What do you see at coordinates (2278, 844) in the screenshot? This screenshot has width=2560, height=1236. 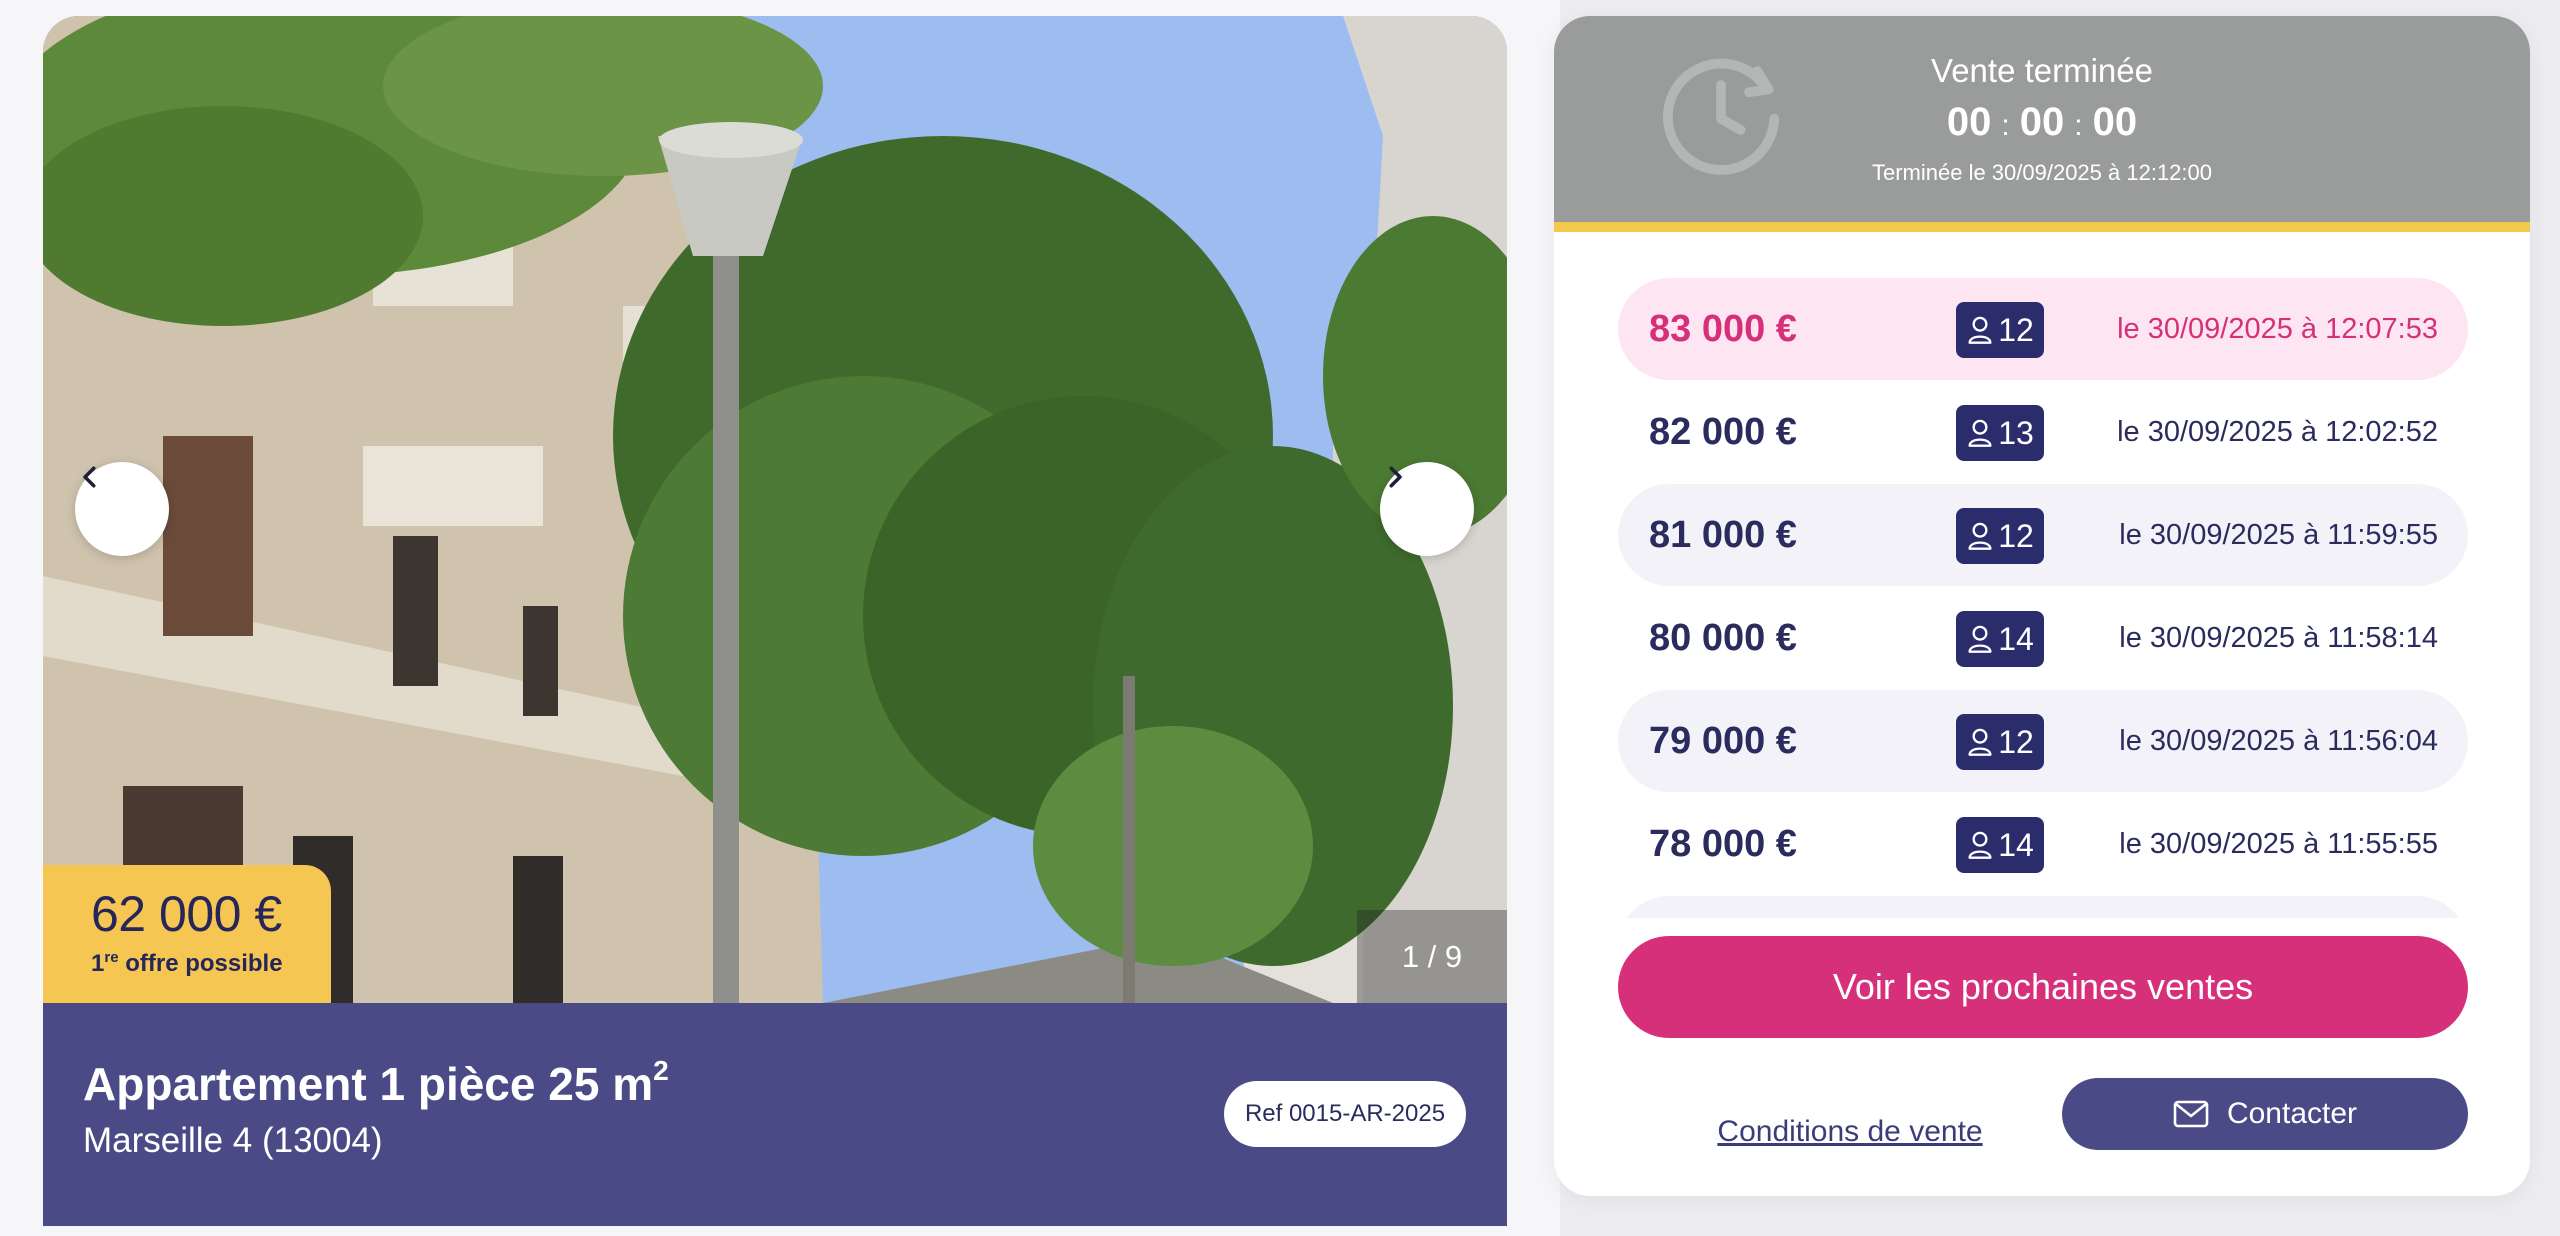 I see `bid-date: le 30/09/2025 à 11:55:55` at bounding box center [2278, 844].